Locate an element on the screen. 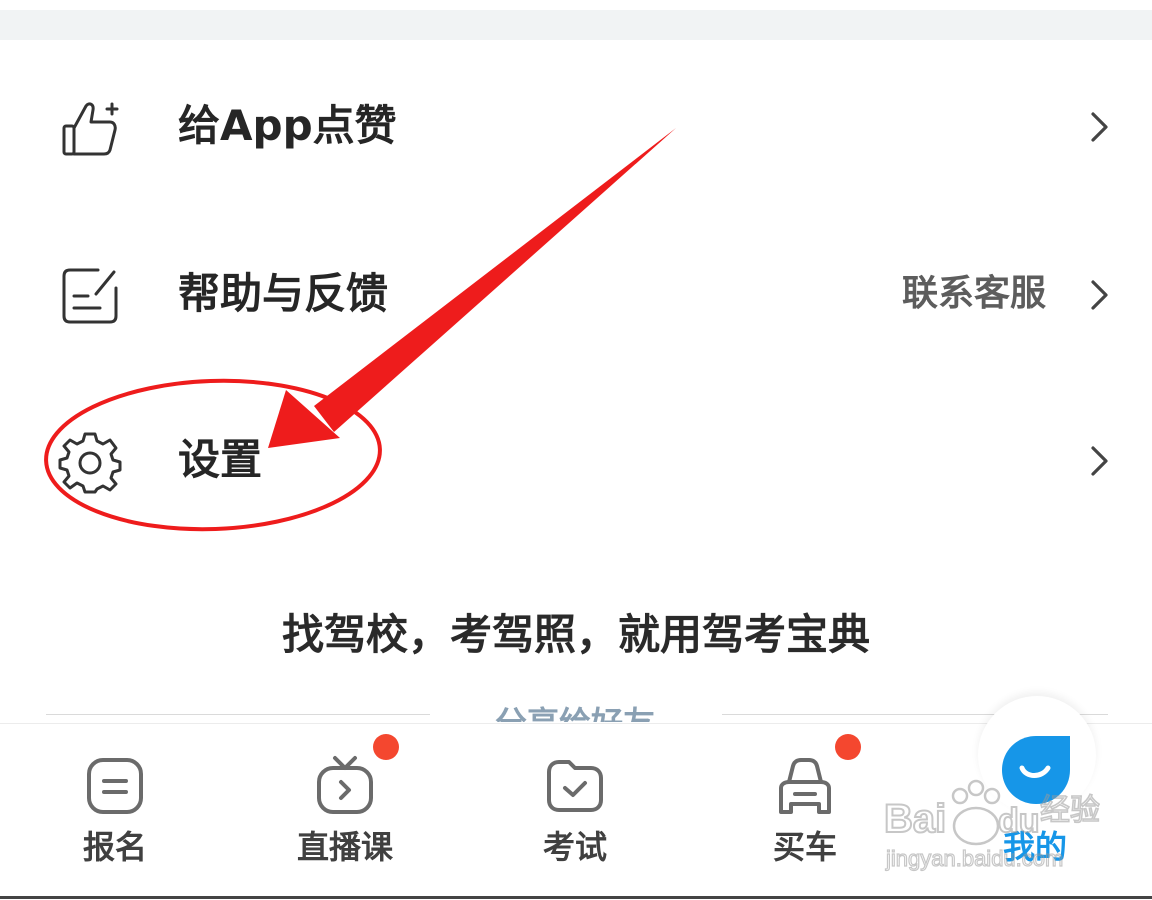 This screenshot has height=900, width=1152. menu-row-rate-app: 给App点赞 is located at coordinates (576, 126).